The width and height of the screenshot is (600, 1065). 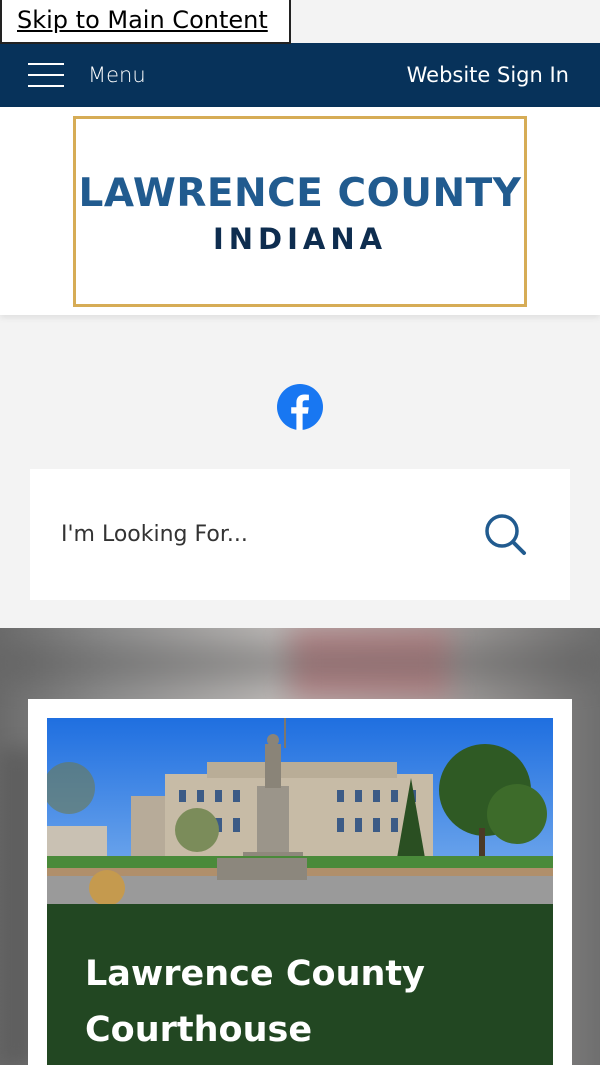 What do you see at coordinates (300, 239) in the screenshot?
I see `logo-state-name: INDIANA` at bounding box center [300, 239].